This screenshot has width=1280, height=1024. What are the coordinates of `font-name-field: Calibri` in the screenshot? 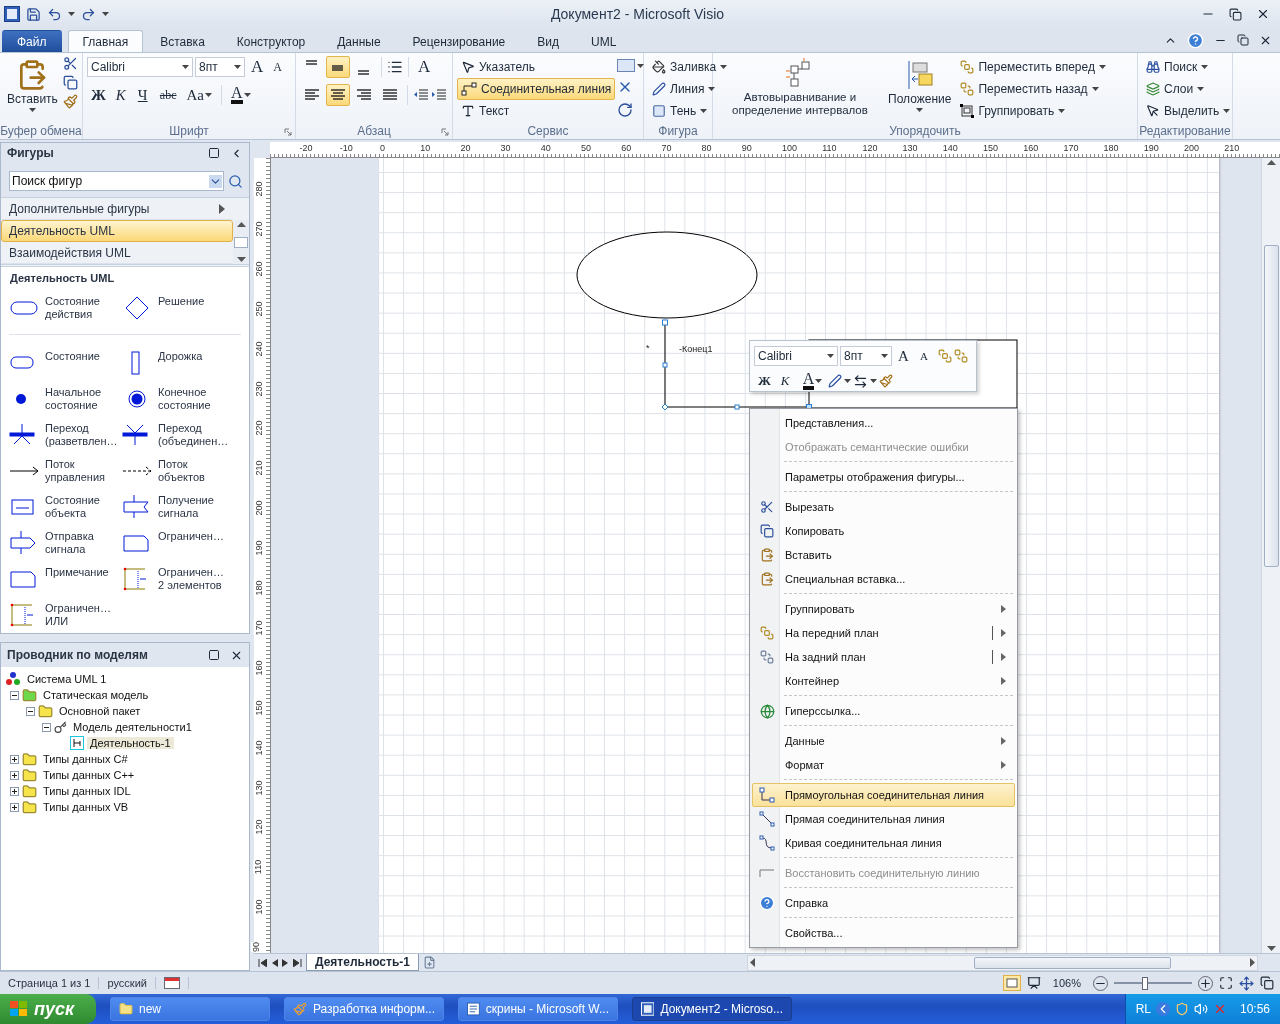 It's located at (796, 356).